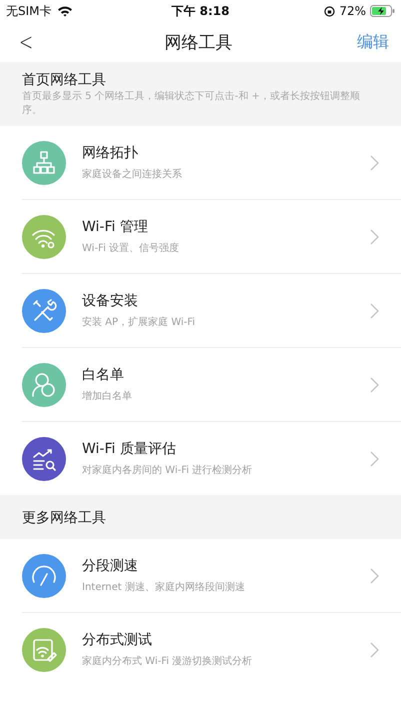  What do you see at coordinates (131, 249) in the screenshot?
I see `tool-subtitle: Wi-Fi 设置、信号强度` at bounding box center [131, 249].